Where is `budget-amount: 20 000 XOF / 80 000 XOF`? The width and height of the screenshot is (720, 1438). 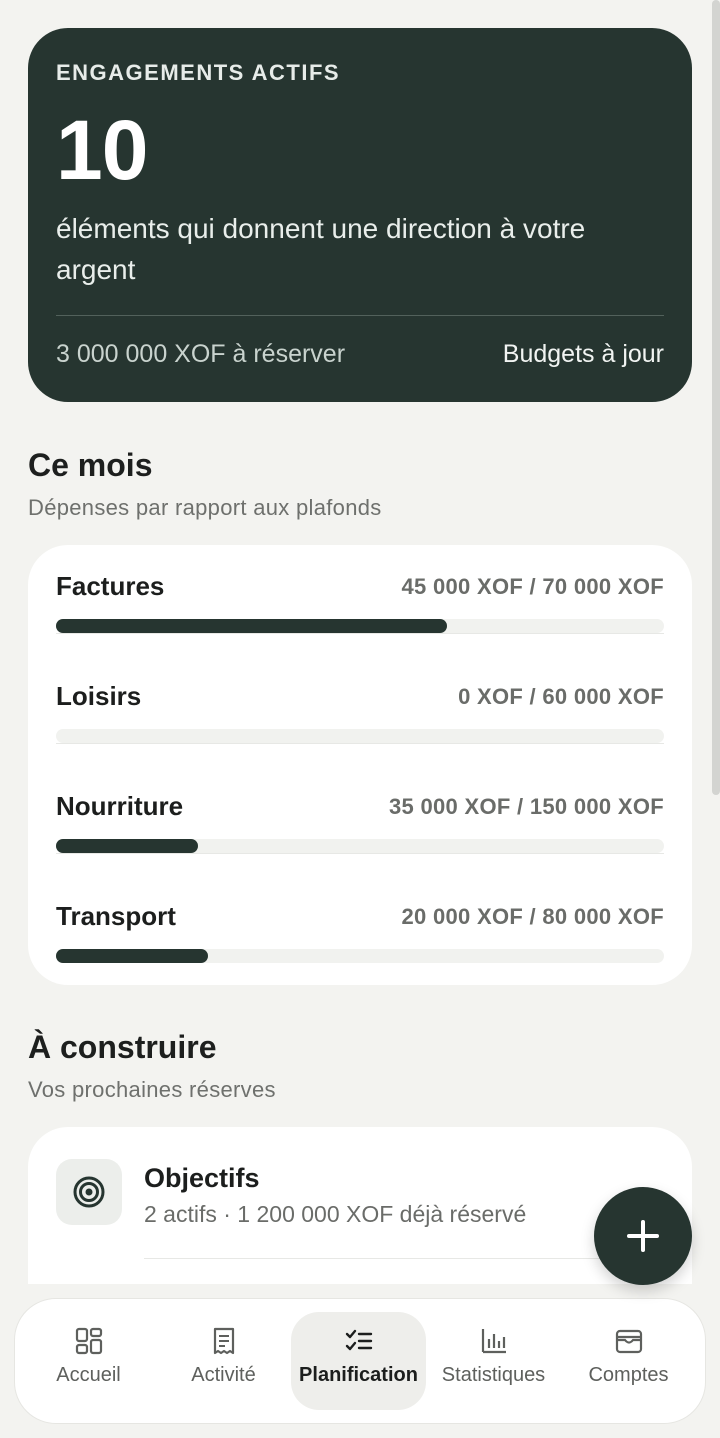 budget-amount: 20 000 XOF / 80 000 XOF is located at coordinates (532, 916).